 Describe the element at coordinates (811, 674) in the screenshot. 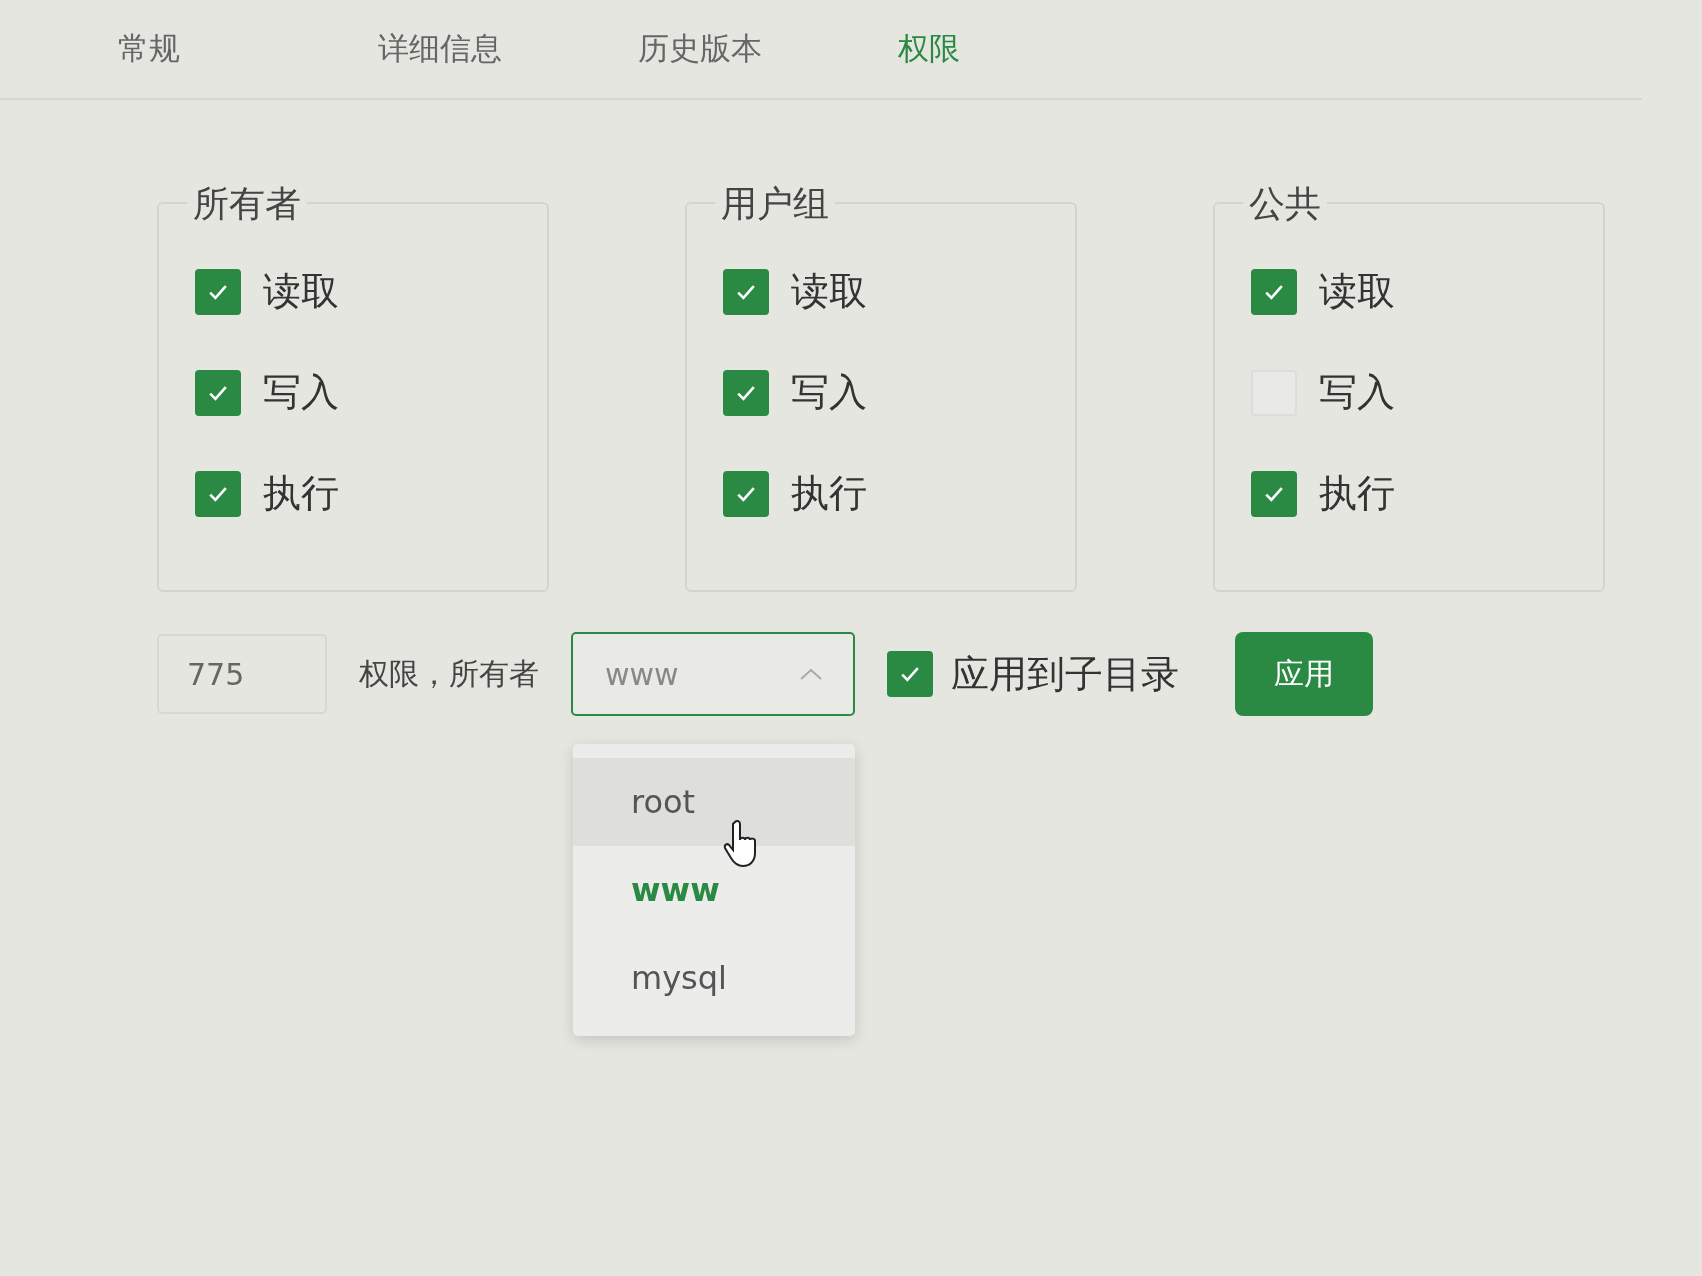

I see `caret-icon` at that location.